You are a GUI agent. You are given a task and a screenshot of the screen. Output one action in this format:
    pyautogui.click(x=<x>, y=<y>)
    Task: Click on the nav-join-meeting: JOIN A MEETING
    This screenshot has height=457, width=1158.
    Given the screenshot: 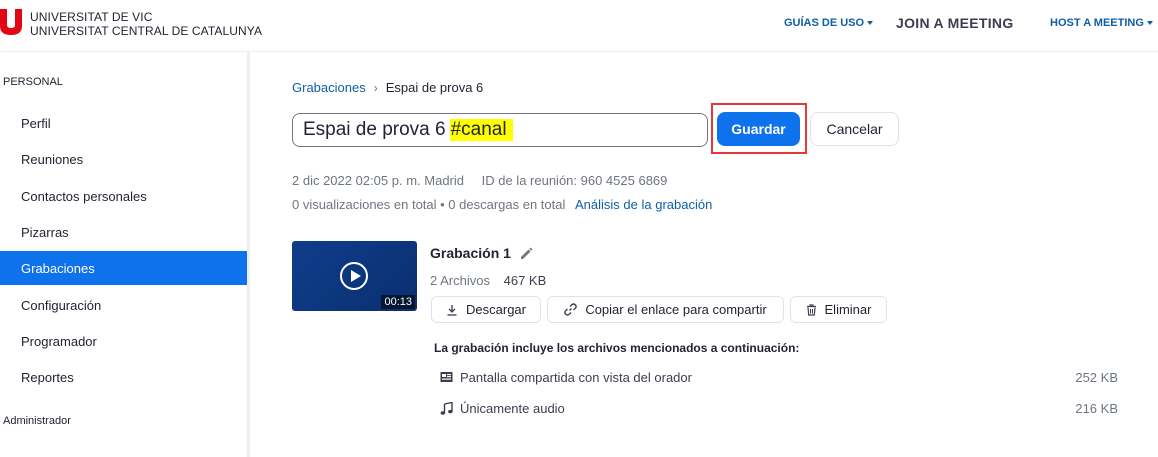 What is the action you would take?
    pyautogui.click(x=955, y=23)
    